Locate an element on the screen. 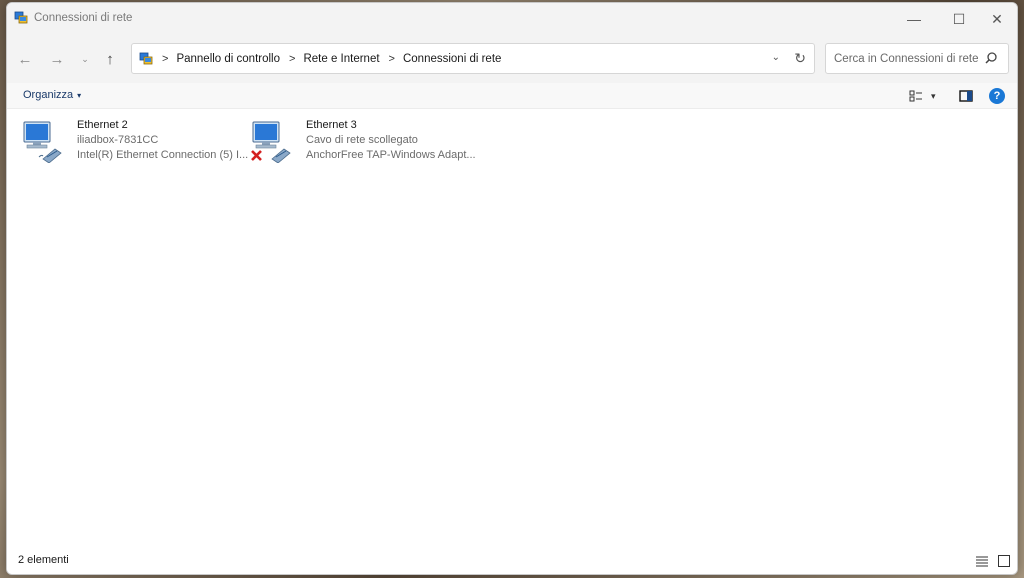 This screenshot has width=1024, height=578. up-button: ↑ is located at coordinates (110, 59).